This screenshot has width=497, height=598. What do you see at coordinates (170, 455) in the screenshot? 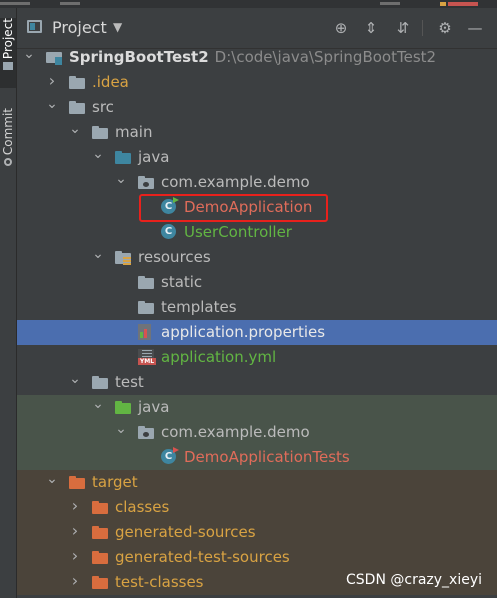
I see `test-class-icon: C` at bounding box center [170, 455].